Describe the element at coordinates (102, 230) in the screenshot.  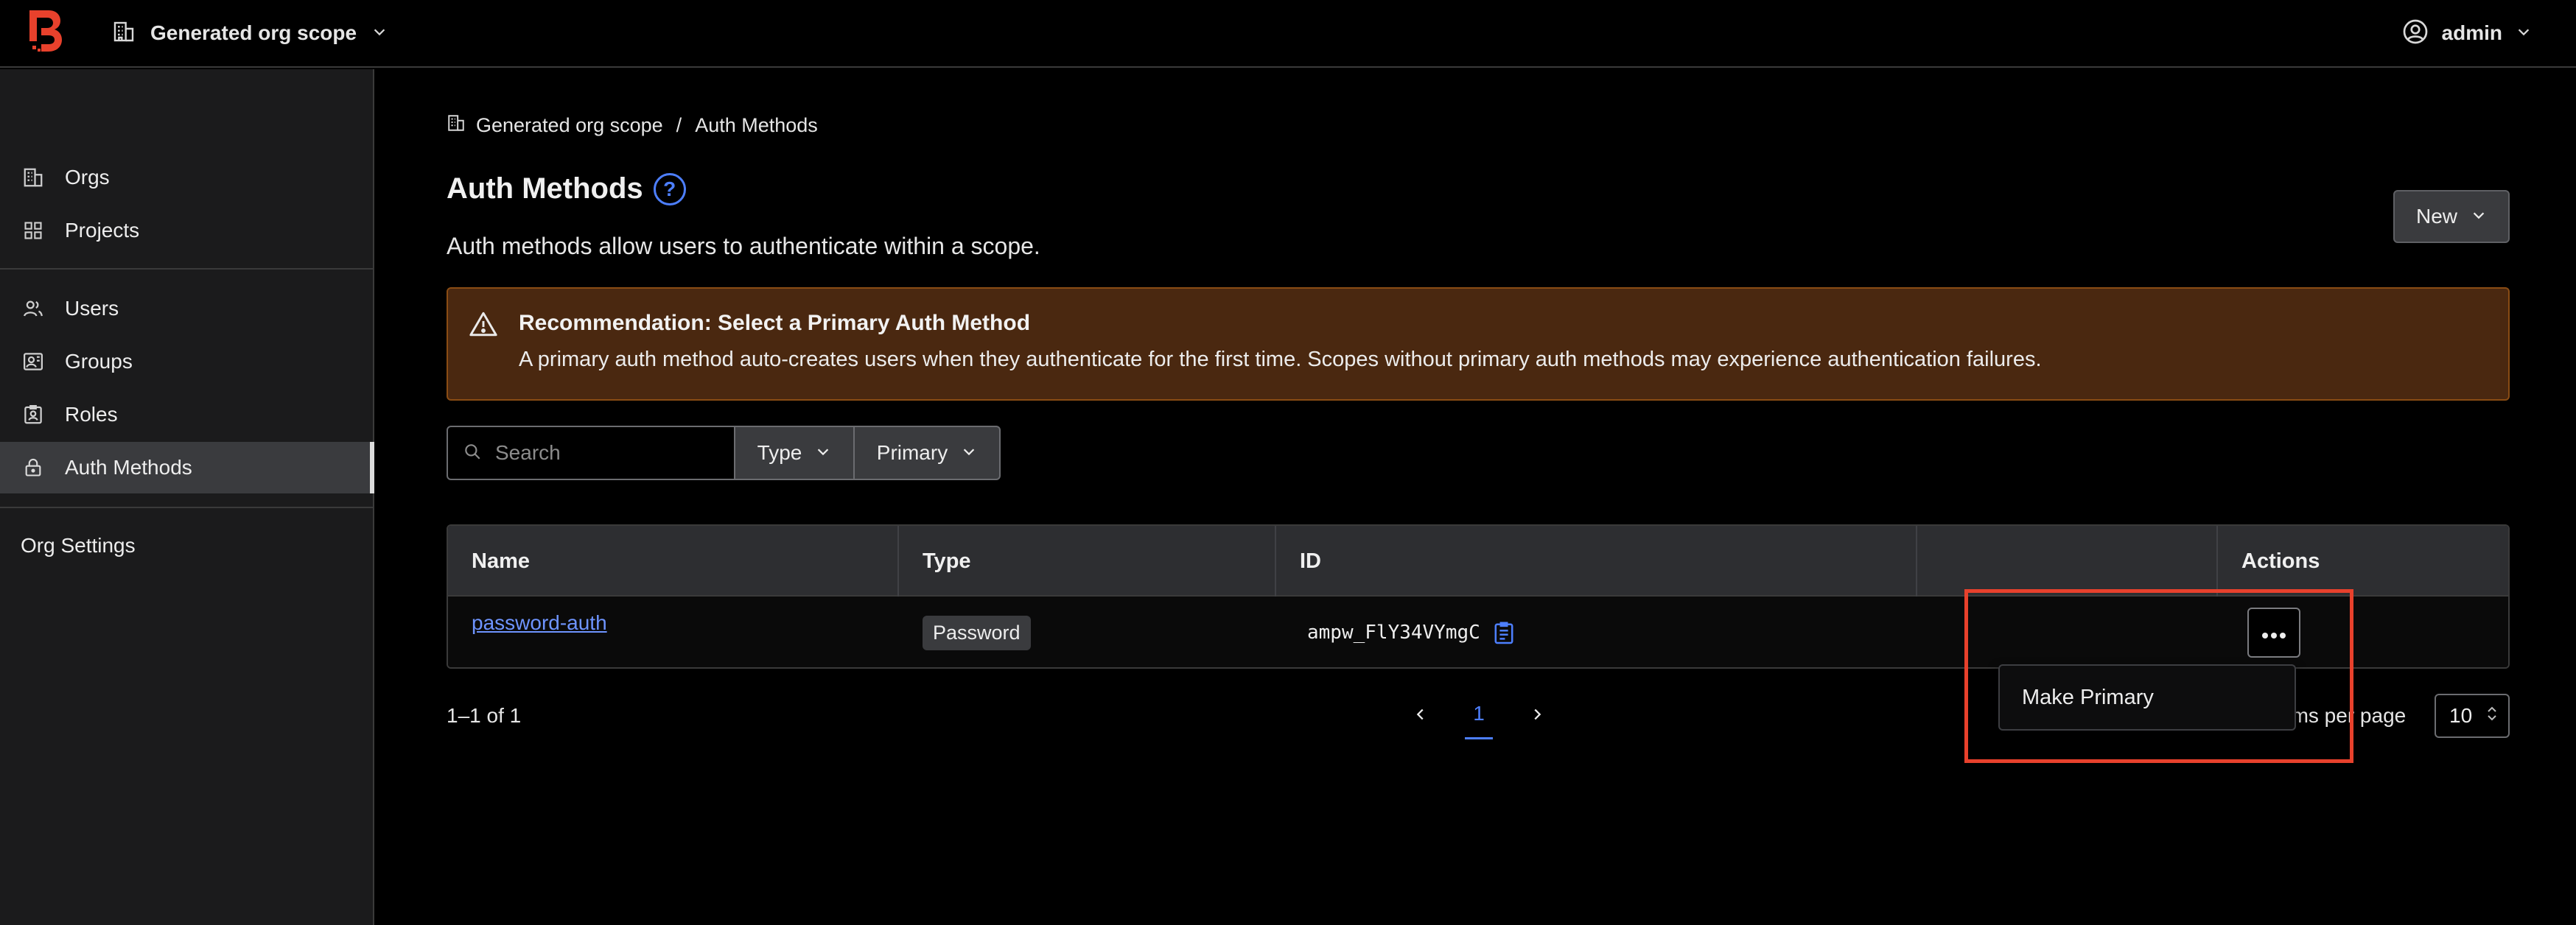
I see `sidebar-item-label: Projects` at that location.